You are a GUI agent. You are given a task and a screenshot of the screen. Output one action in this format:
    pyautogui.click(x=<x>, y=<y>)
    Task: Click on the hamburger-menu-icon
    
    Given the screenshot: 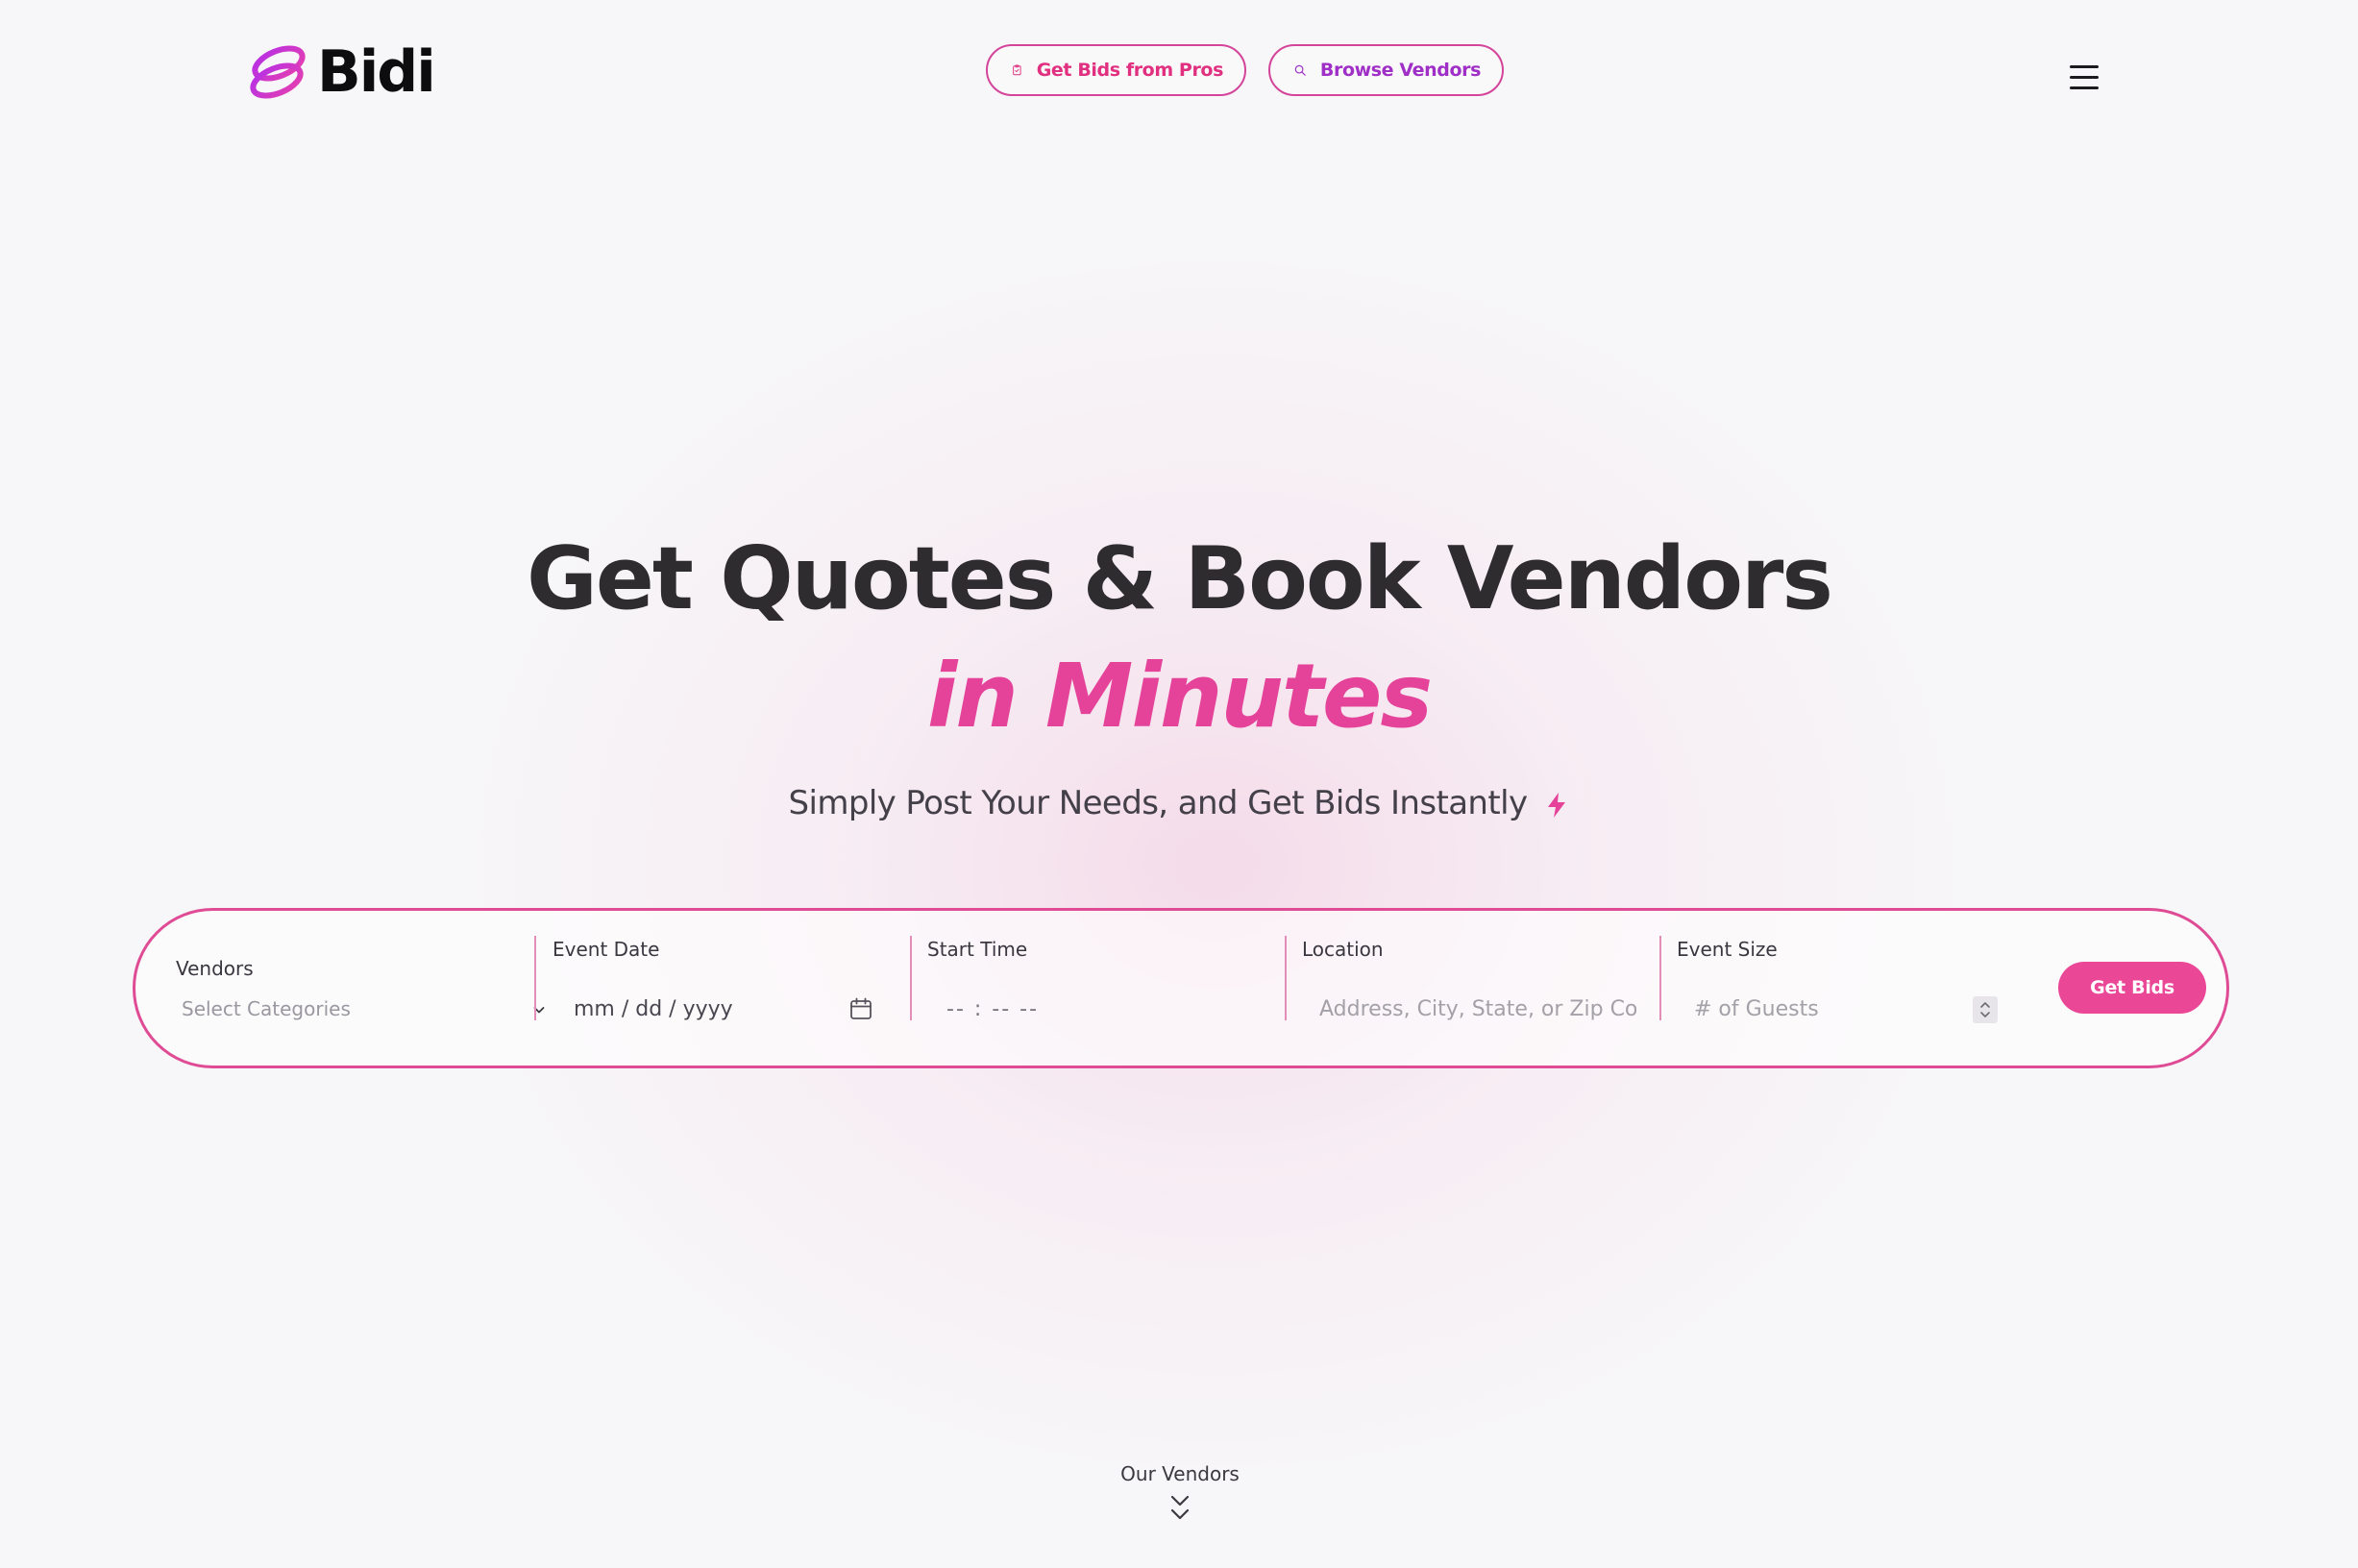 What is the action you would take?
    pyautogui.click(x=2085, y=78)
    